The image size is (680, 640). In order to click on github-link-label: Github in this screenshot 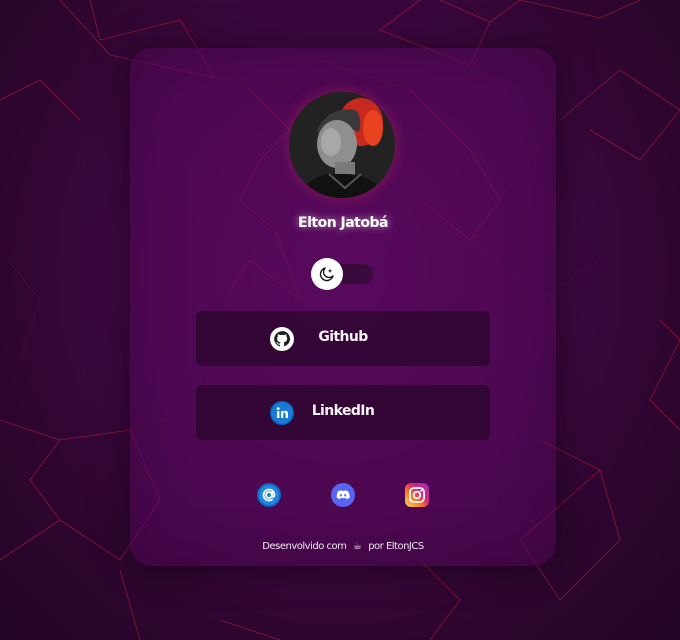, I will do `click(343, 337)`.